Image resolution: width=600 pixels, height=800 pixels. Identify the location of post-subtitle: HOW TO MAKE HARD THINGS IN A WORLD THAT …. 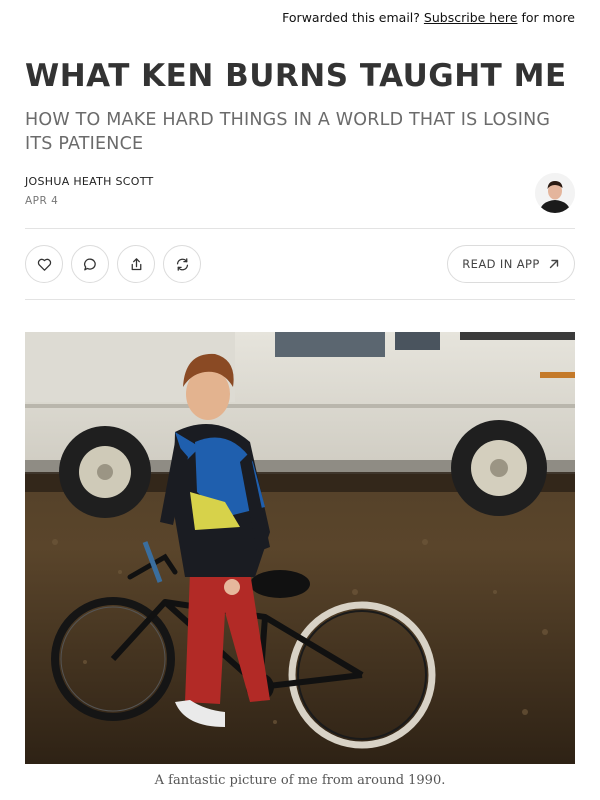
(288, 132).